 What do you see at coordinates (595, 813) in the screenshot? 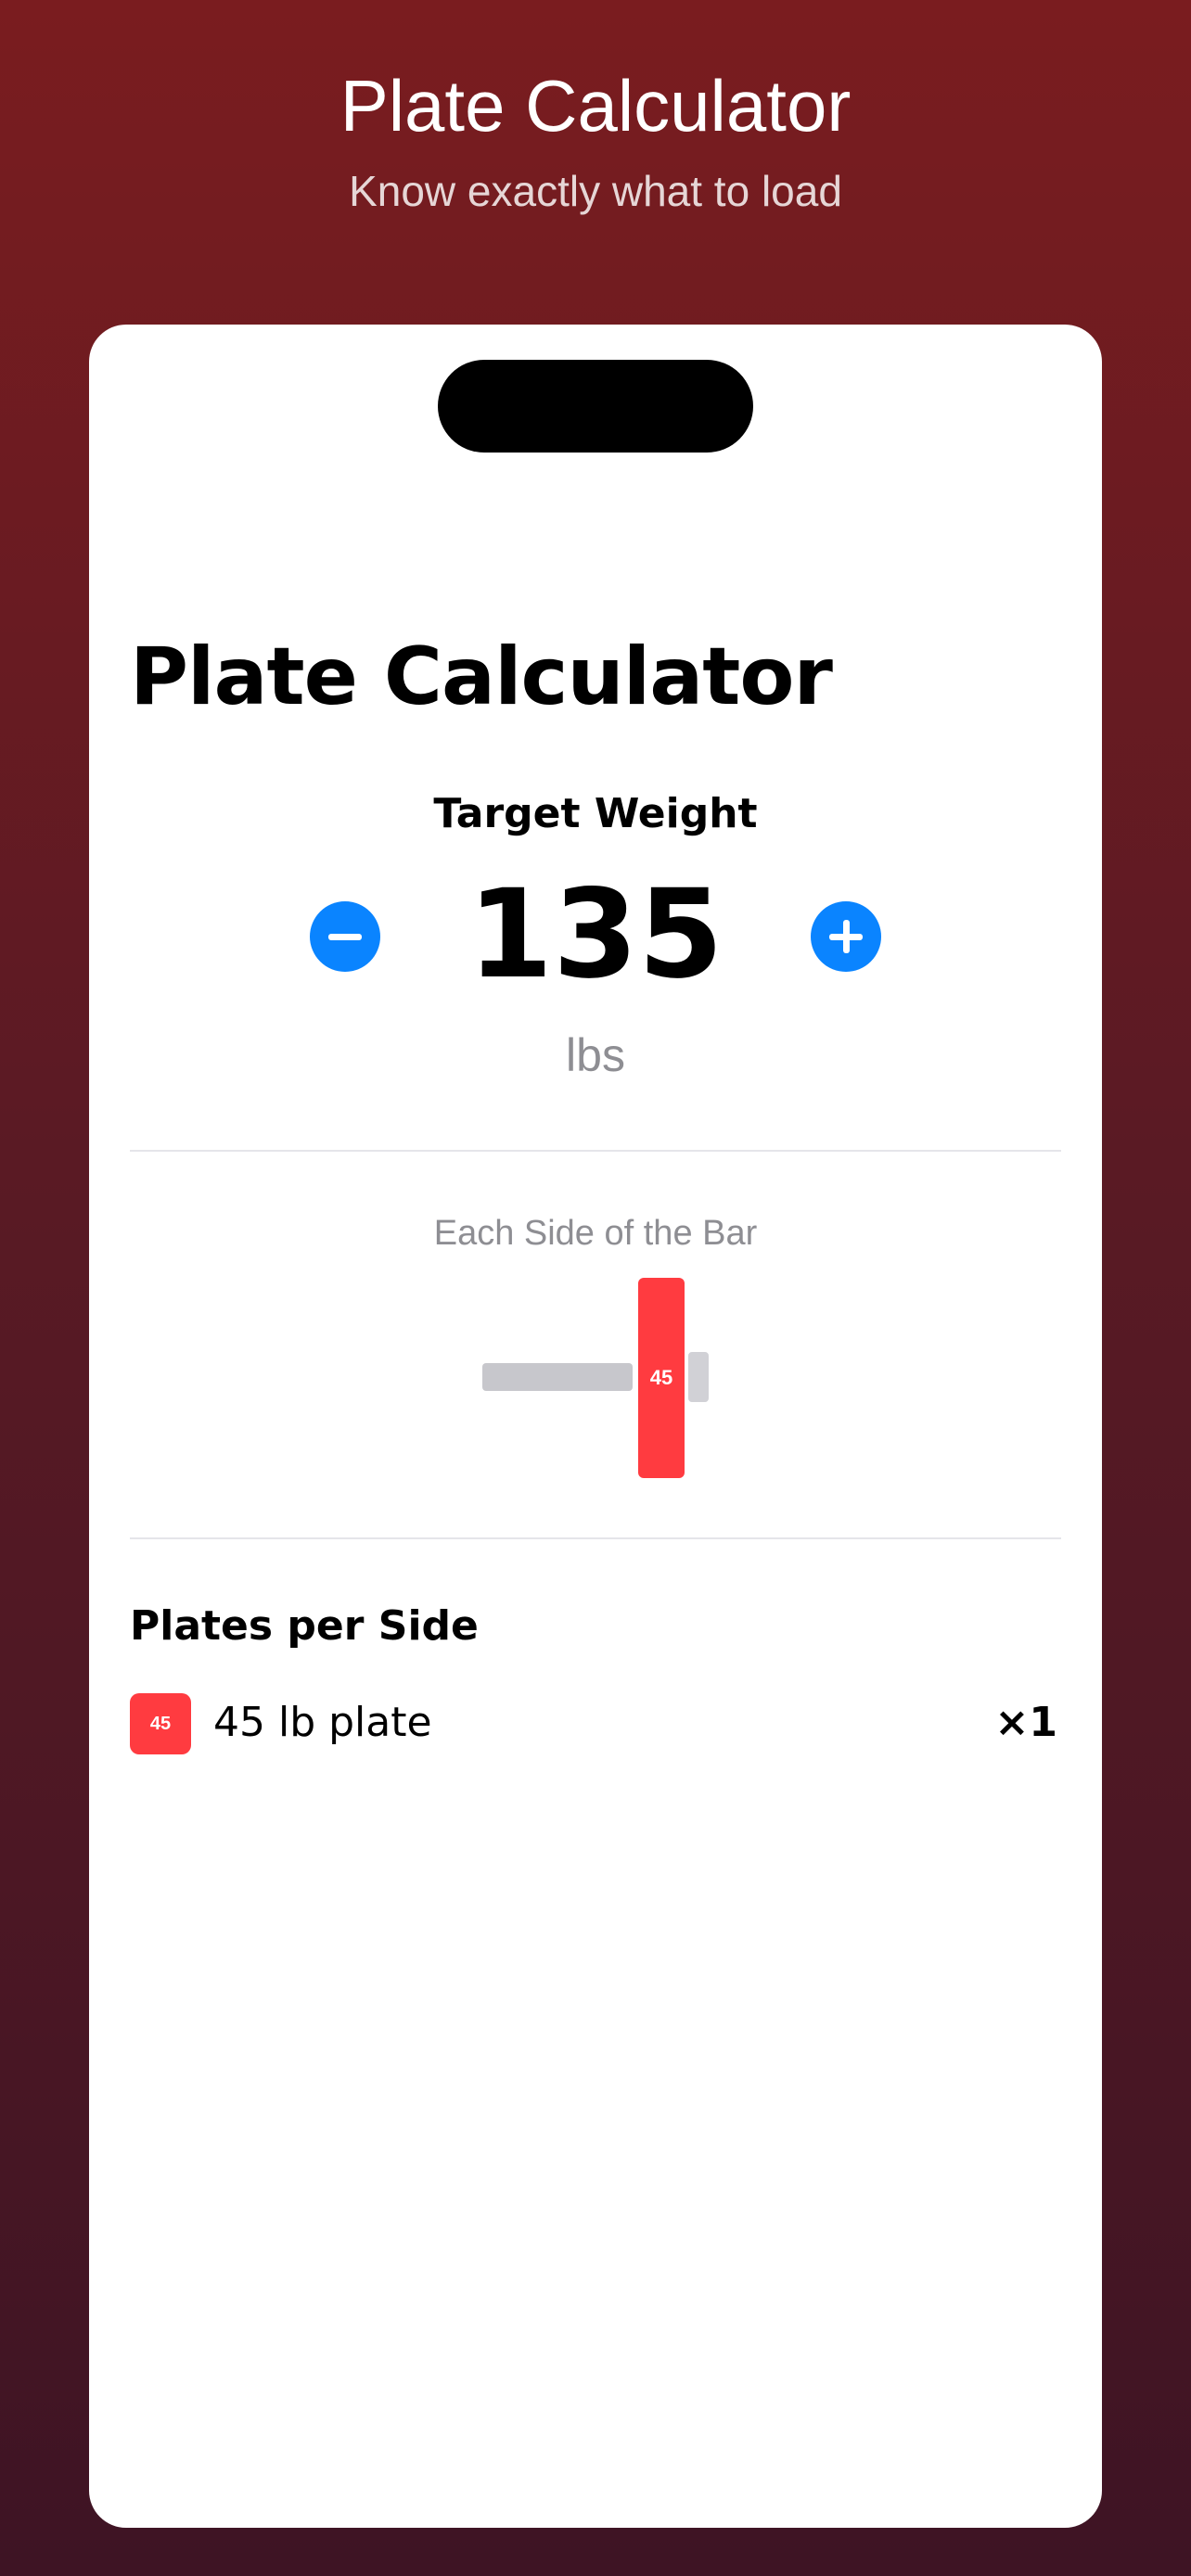
I see `target-weight-label: Target Weight` at bounding box center [595, 813].